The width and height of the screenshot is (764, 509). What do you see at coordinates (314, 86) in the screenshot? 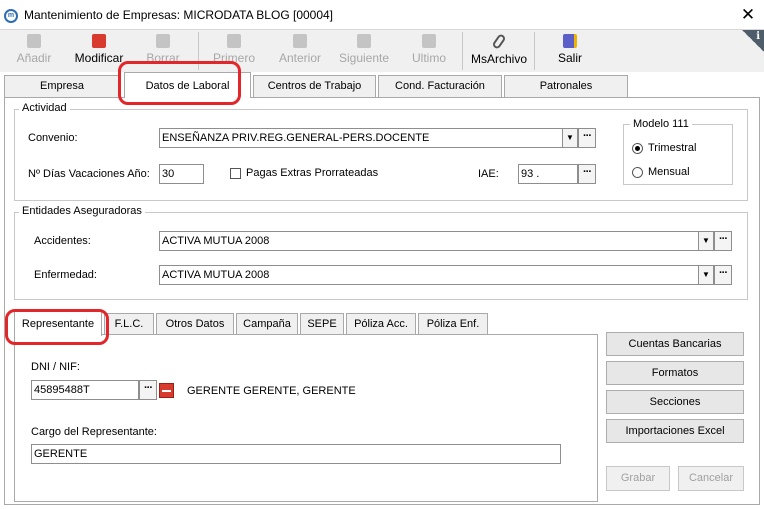
I see `tab-centros-trabajo: Centros de Trabajo` at bounding box center [314, 86].